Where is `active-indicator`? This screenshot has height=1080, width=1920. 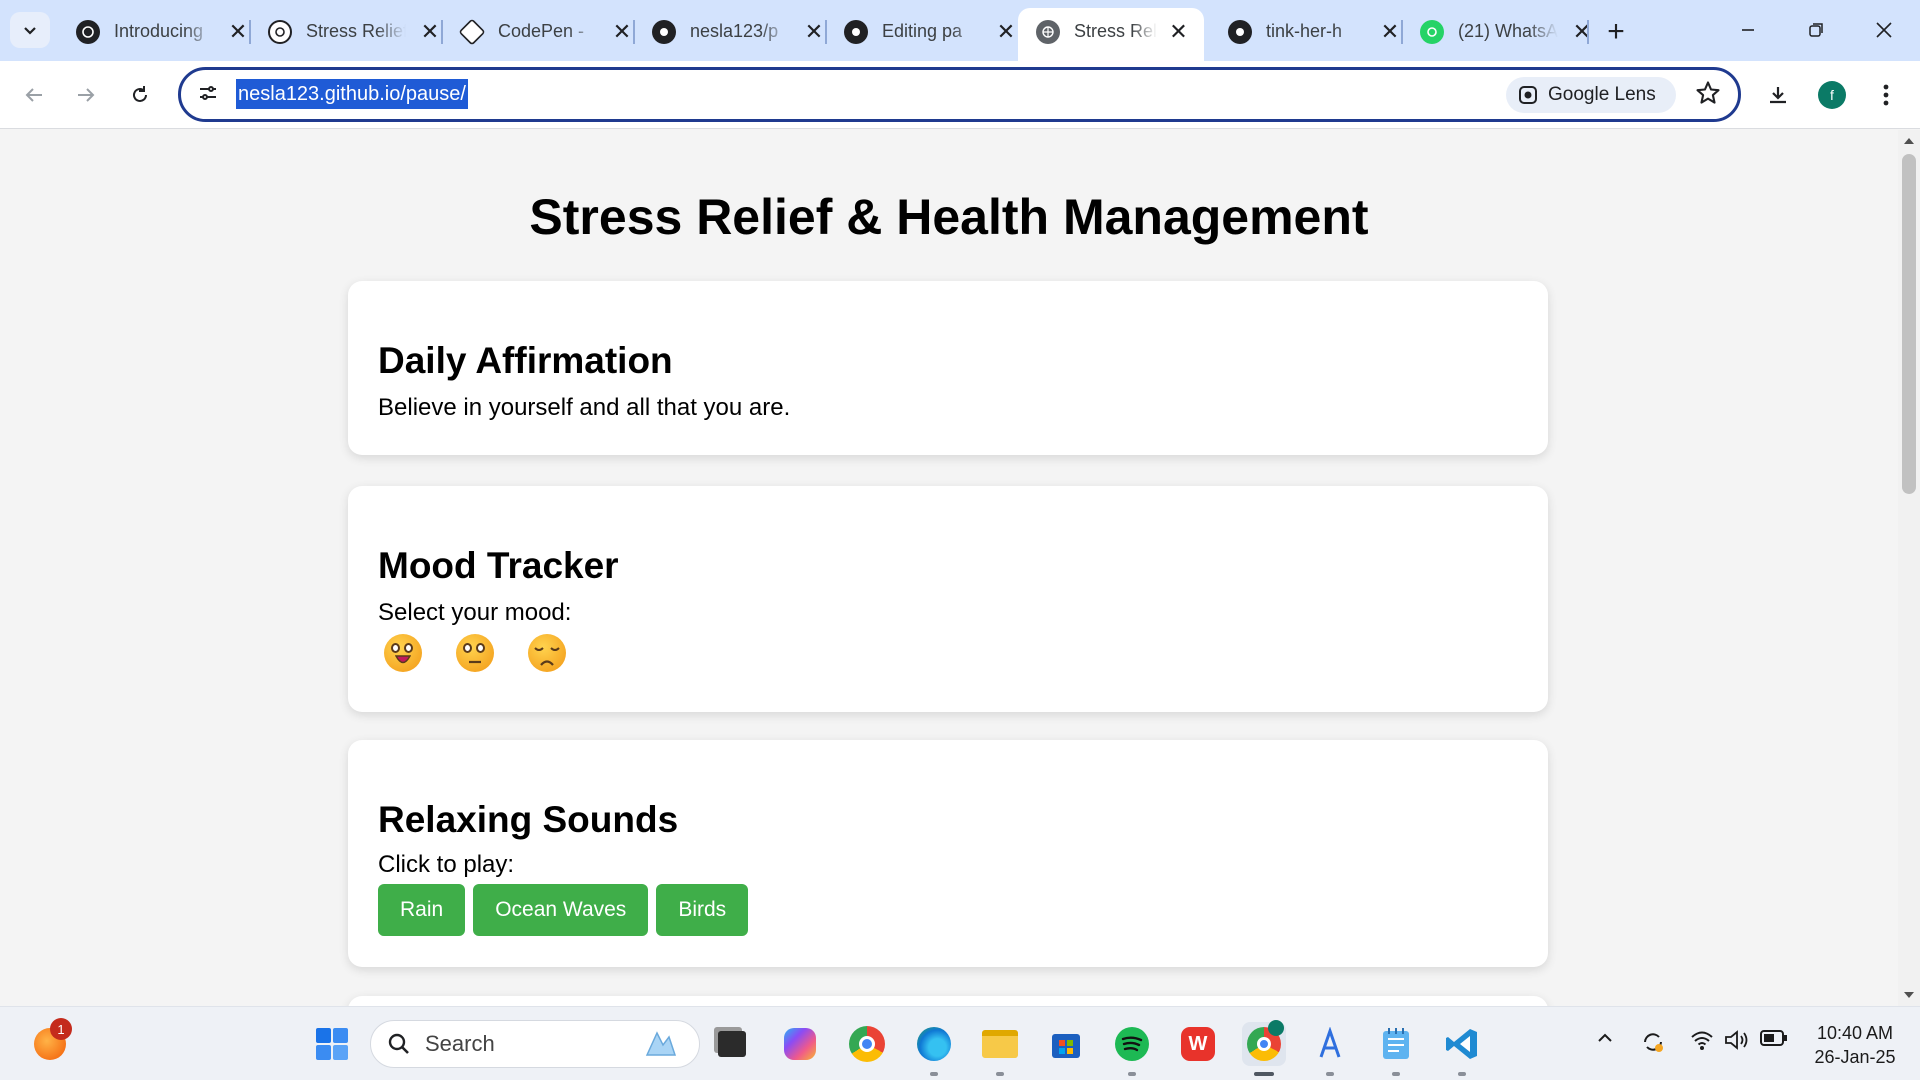
active-indicator is located at coordinates (1264, 1074).